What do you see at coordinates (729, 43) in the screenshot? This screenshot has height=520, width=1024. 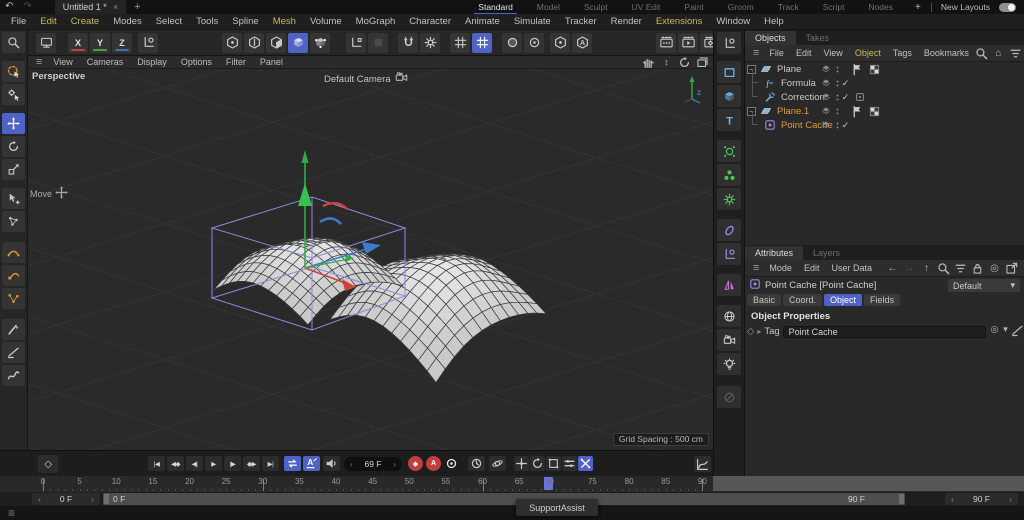 I see `axis-workplane-button` at bounding box center [729, 43].